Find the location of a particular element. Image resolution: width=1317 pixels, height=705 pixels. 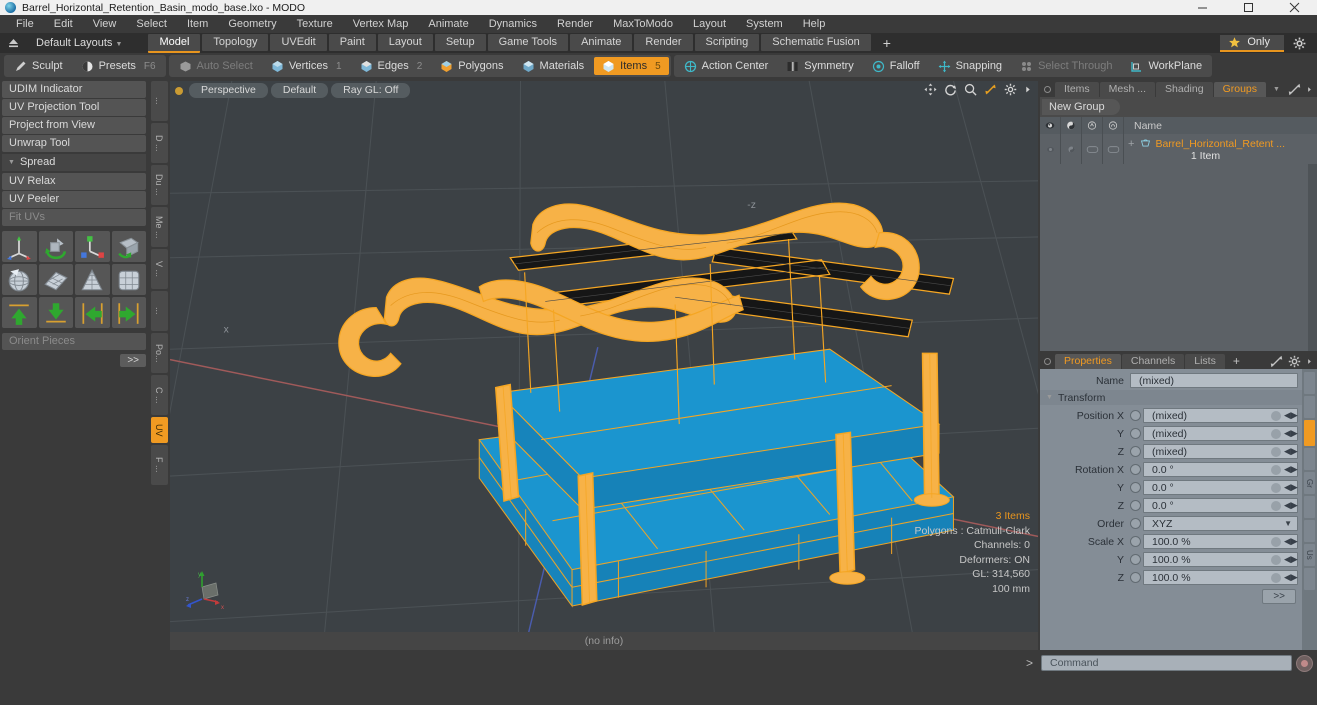

uv-move-icon is located at coordinates (19, 246).